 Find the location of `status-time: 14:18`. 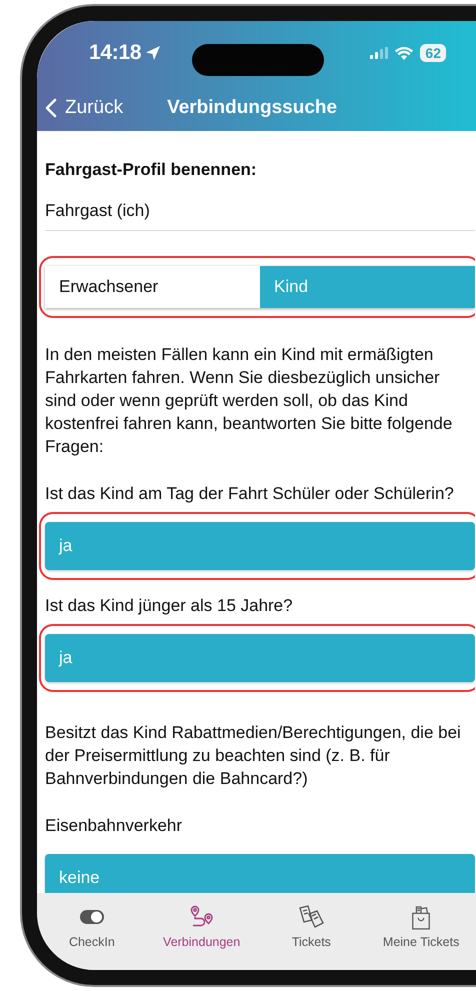

status-time: 14:18 is located at coordinates (115, 53).